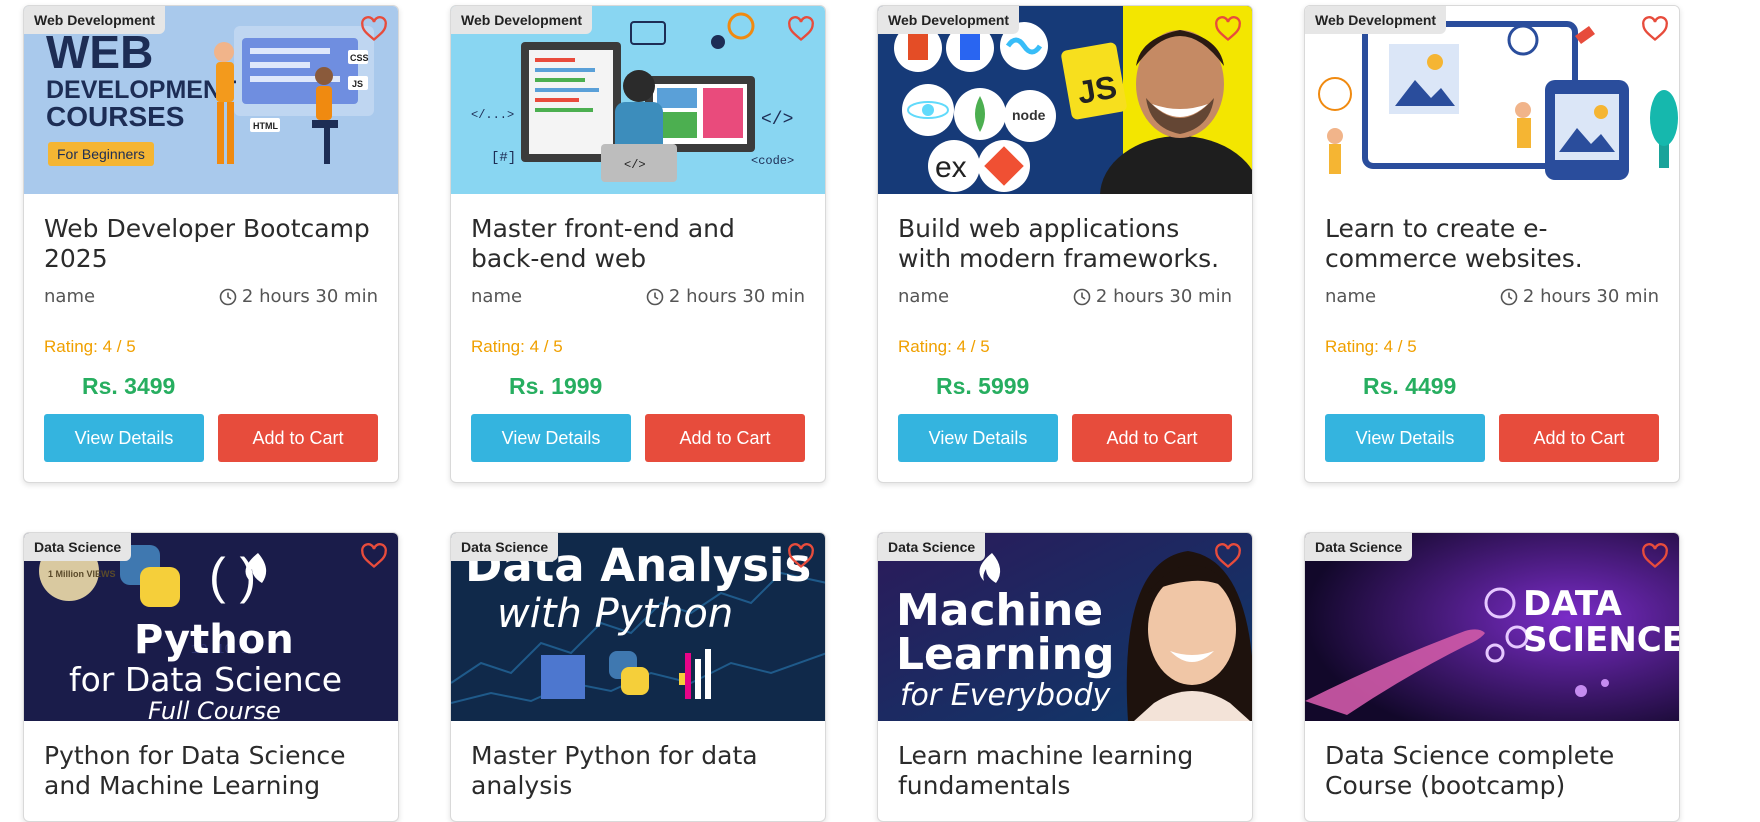 The width and height of the screenshot is (1760, 822). Describe the element at coordinates (265, 126) in the screenshot. I see `thumb-text-html: HTML` at that location.